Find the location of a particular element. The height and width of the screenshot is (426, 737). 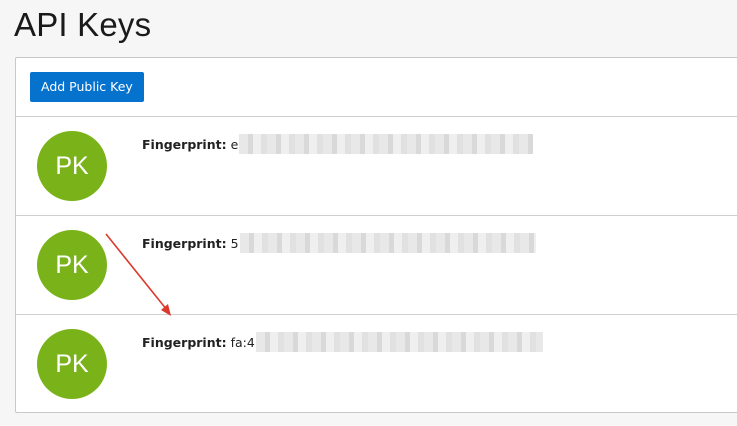

fingerprint-value: fa:4 is located at coordinates (242, 342).